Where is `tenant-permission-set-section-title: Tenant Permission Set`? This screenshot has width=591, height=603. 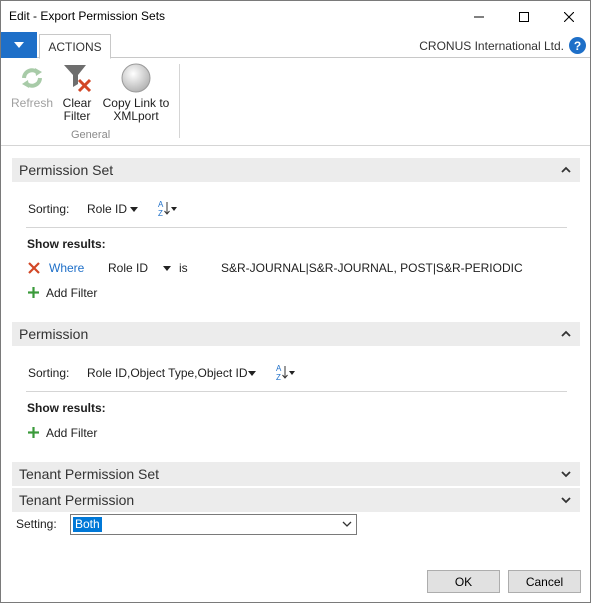
tenant-permission-set-section-title: Tenant Permission Set is located at coordinates (89, 474).